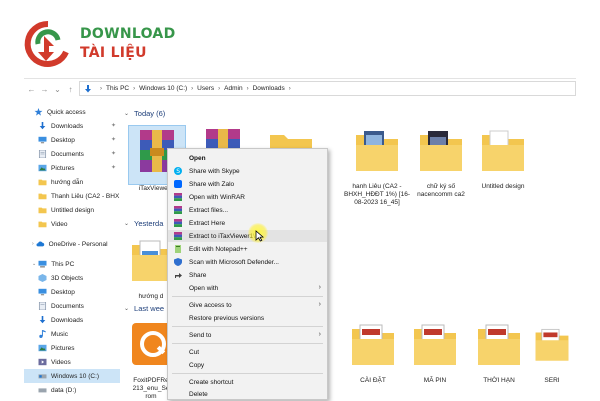  What do you see at coordinates (72, 334) in the screenshot?
I see `sidebar-item-music: Music` at bounding box center [72, 334].